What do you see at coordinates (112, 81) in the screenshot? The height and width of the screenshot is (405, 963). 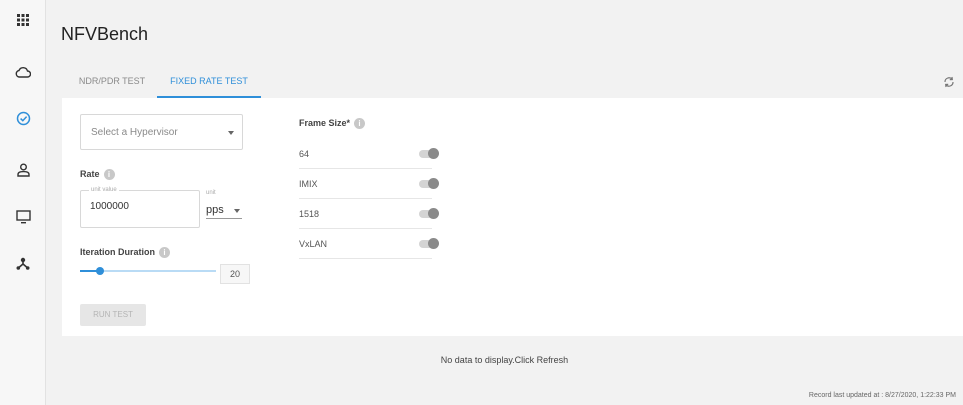 I see `tab-ndr-pdr-test: NDR/PDR TEST` at bounding box center [112, 81].